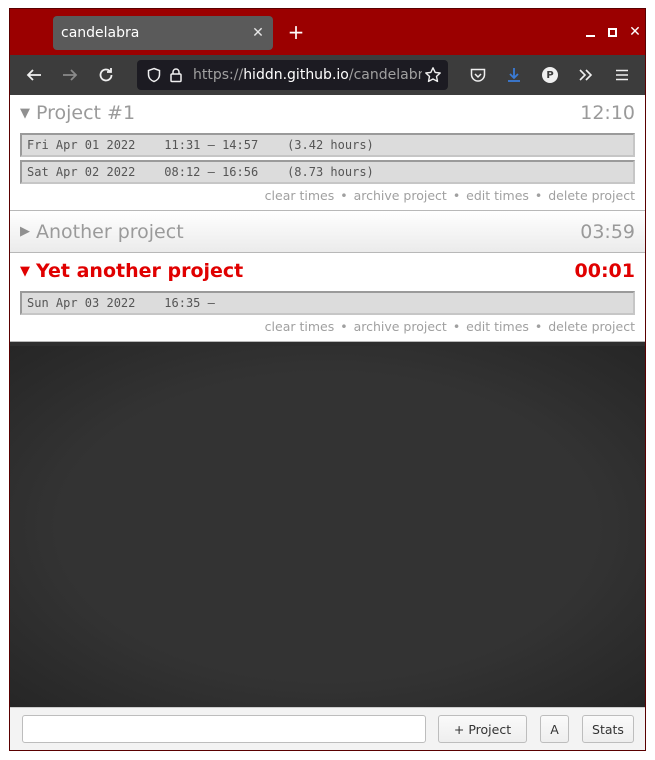 Image resolution: width=655 pixels, height=760 pixels. What do you see at coordinates (154, 75) in the screenshot?
I see `shield-icon` at bounding box center [154, 75].